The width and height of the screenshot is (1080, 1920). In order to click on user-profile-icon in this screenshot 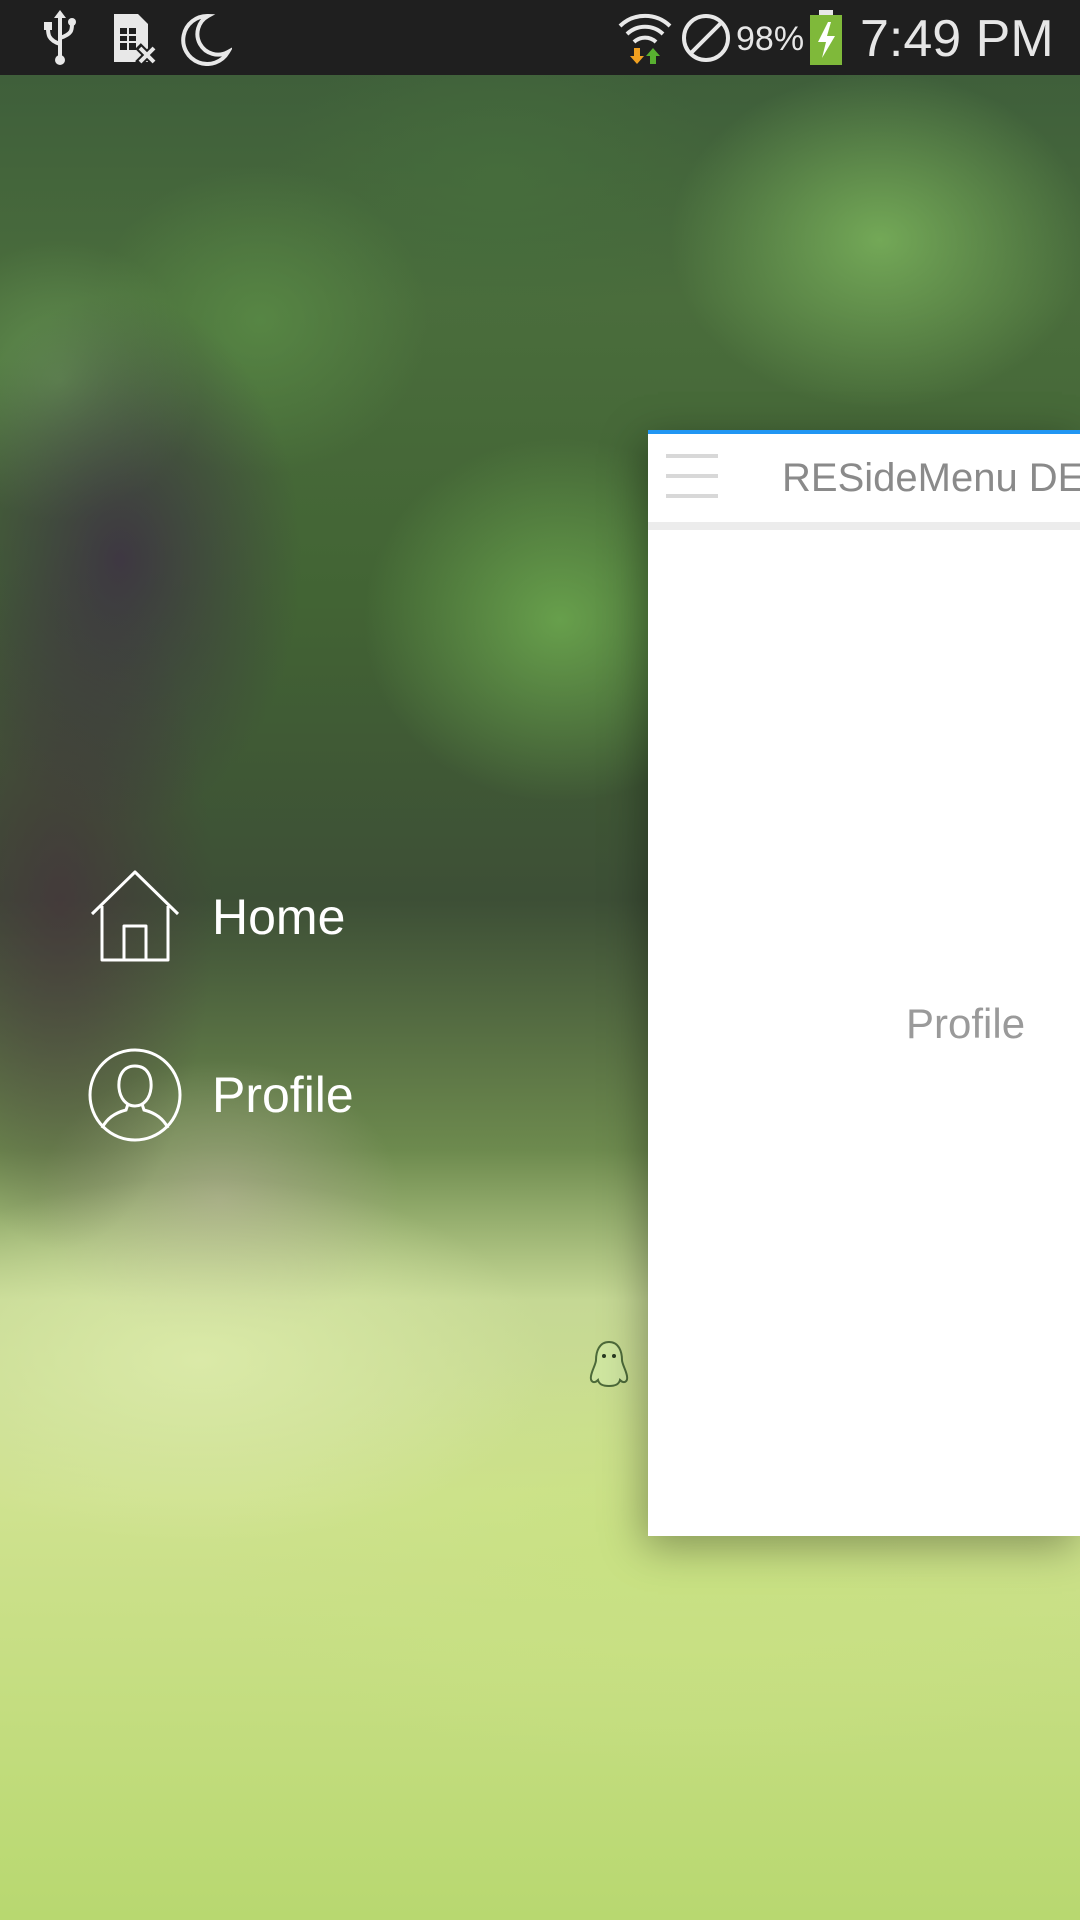, I will do `click(135, 1095)`.